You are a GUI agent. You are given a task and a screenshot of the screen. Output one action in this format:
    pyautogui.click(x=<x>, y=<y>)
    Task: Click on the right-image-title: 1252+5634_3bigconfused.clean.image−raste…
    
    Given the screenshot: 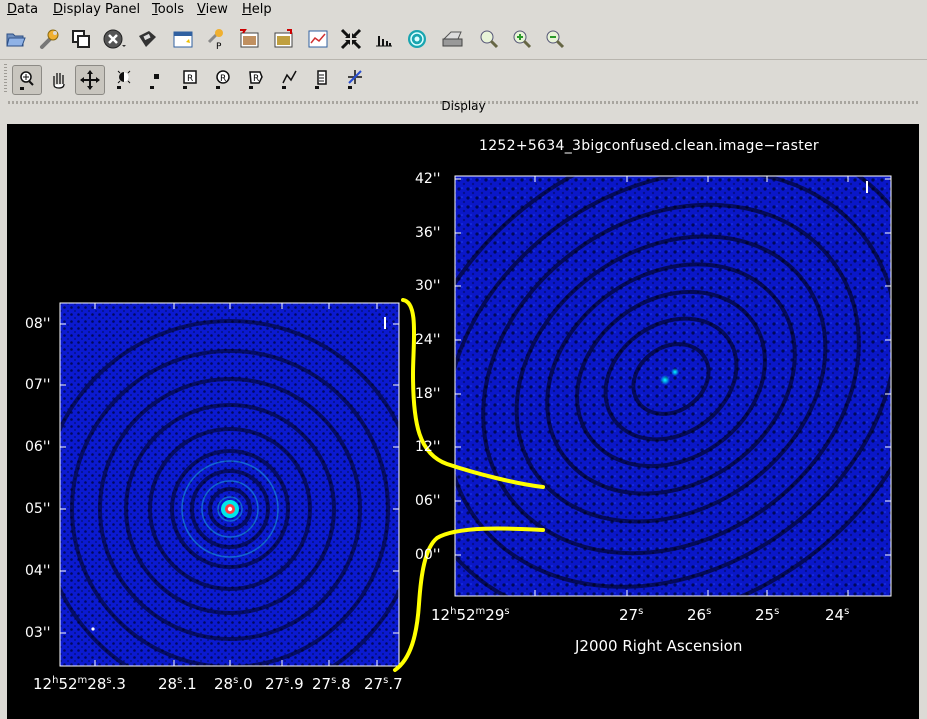 What is the action you would take?
    pyautogui.click(x=649, y=146)
    